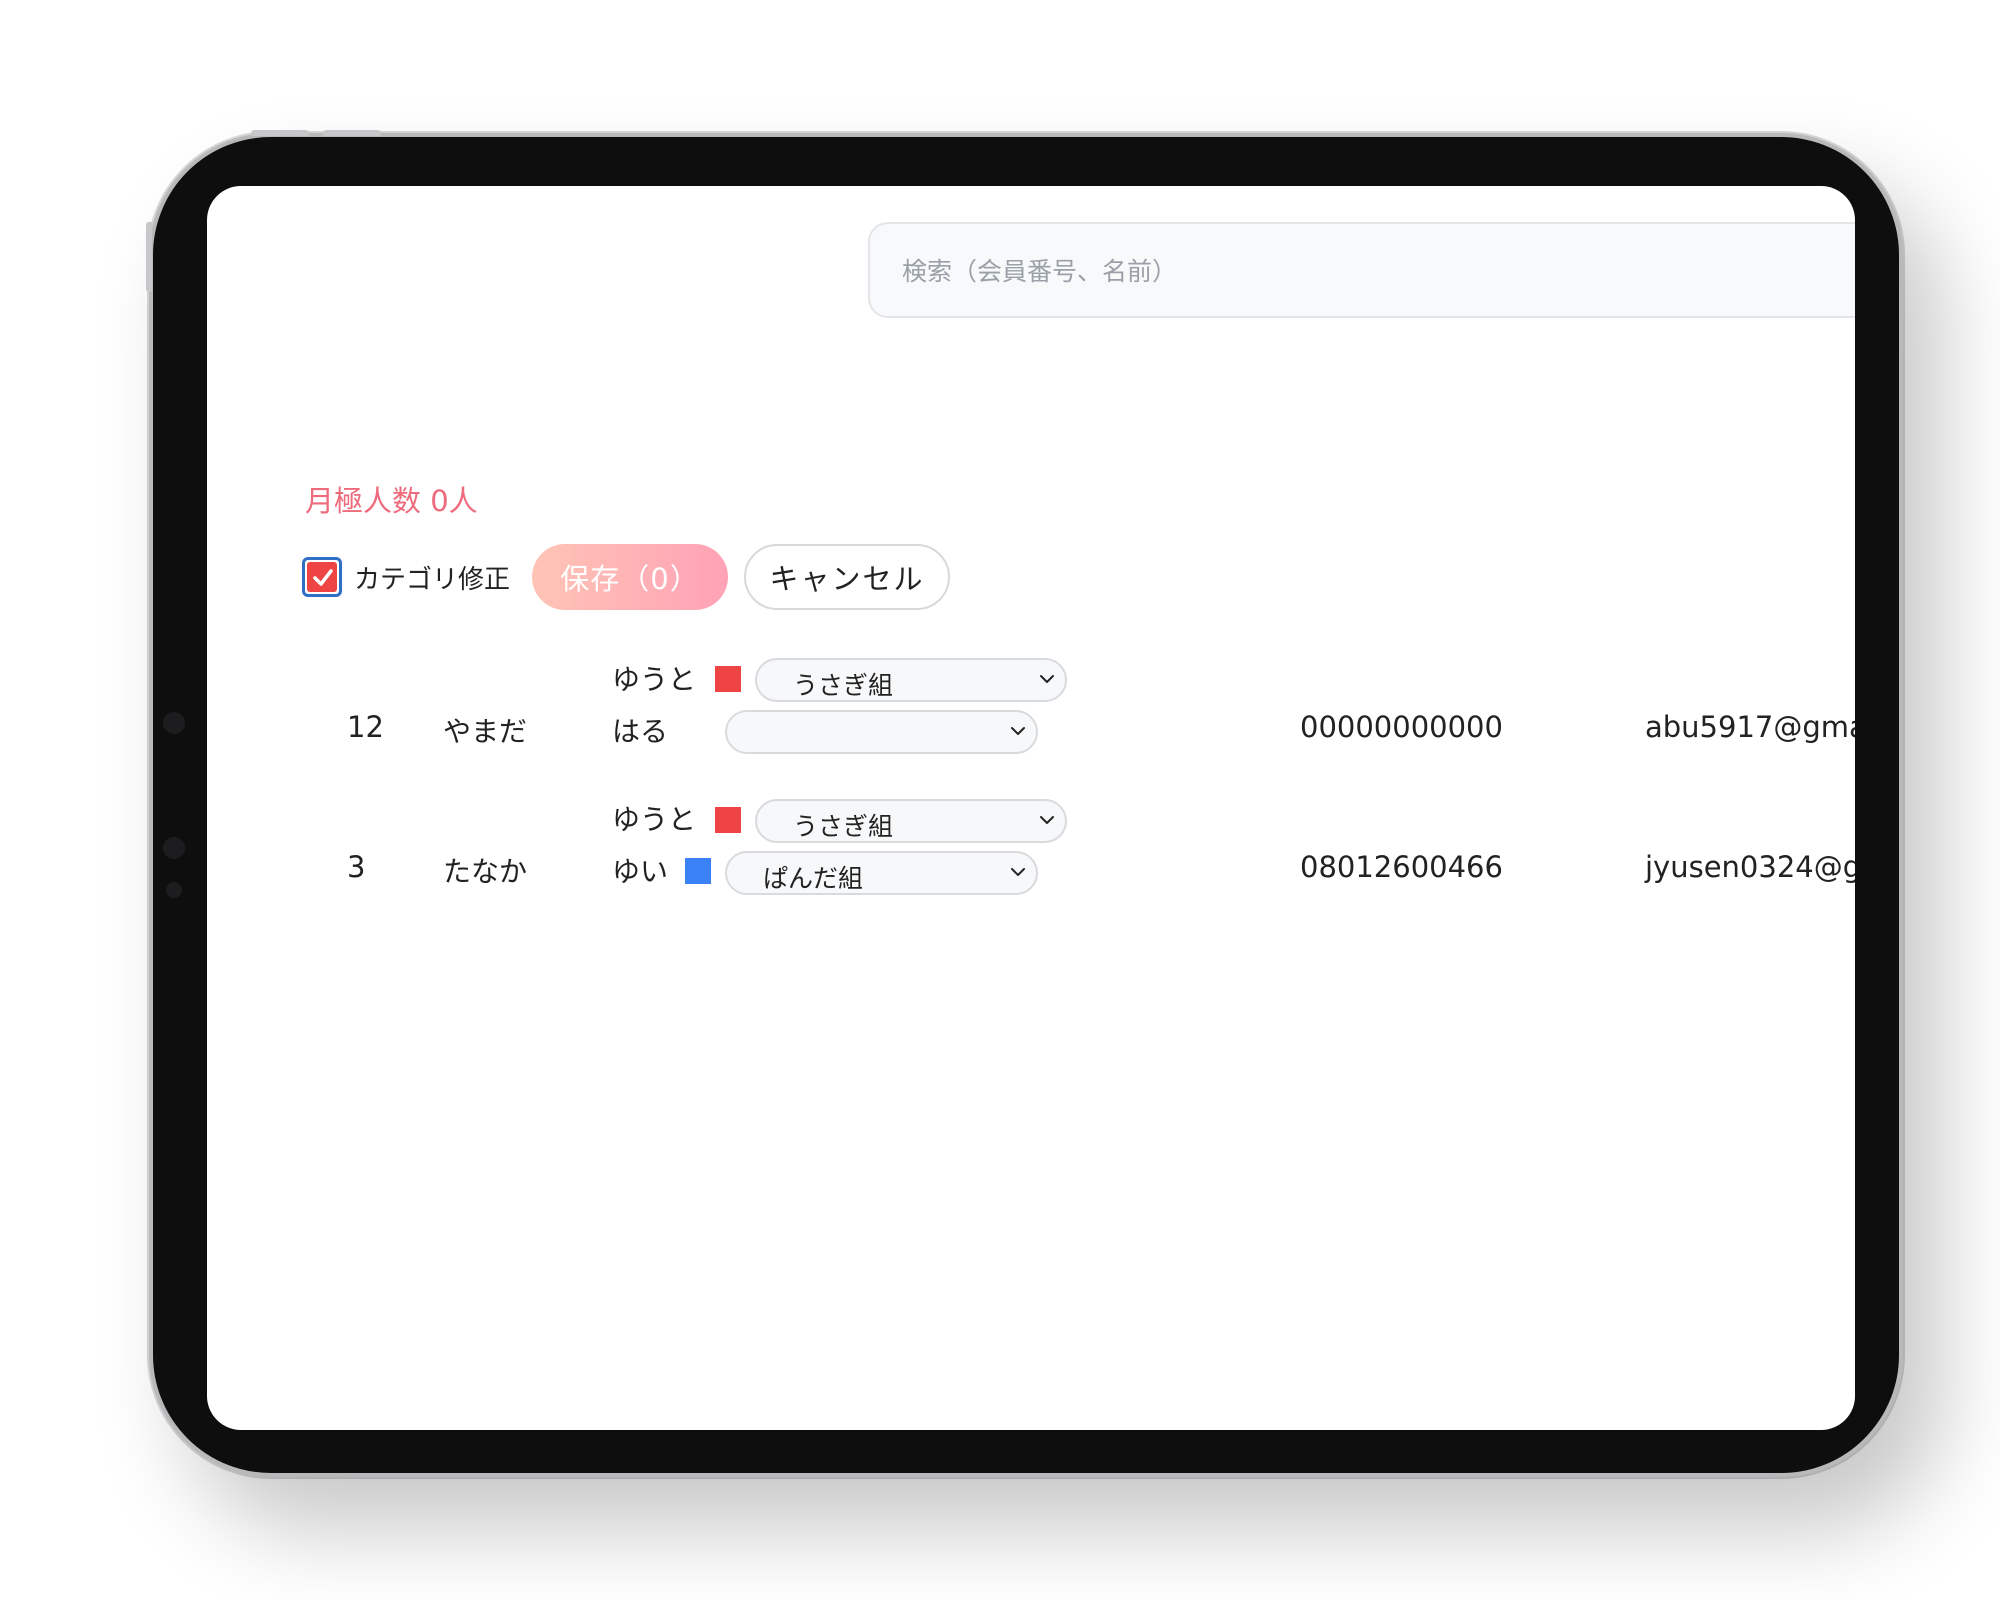 The height and width of the screenshot is (1600, 2000). I want to click on checkbox-fill, so click(322, 577).